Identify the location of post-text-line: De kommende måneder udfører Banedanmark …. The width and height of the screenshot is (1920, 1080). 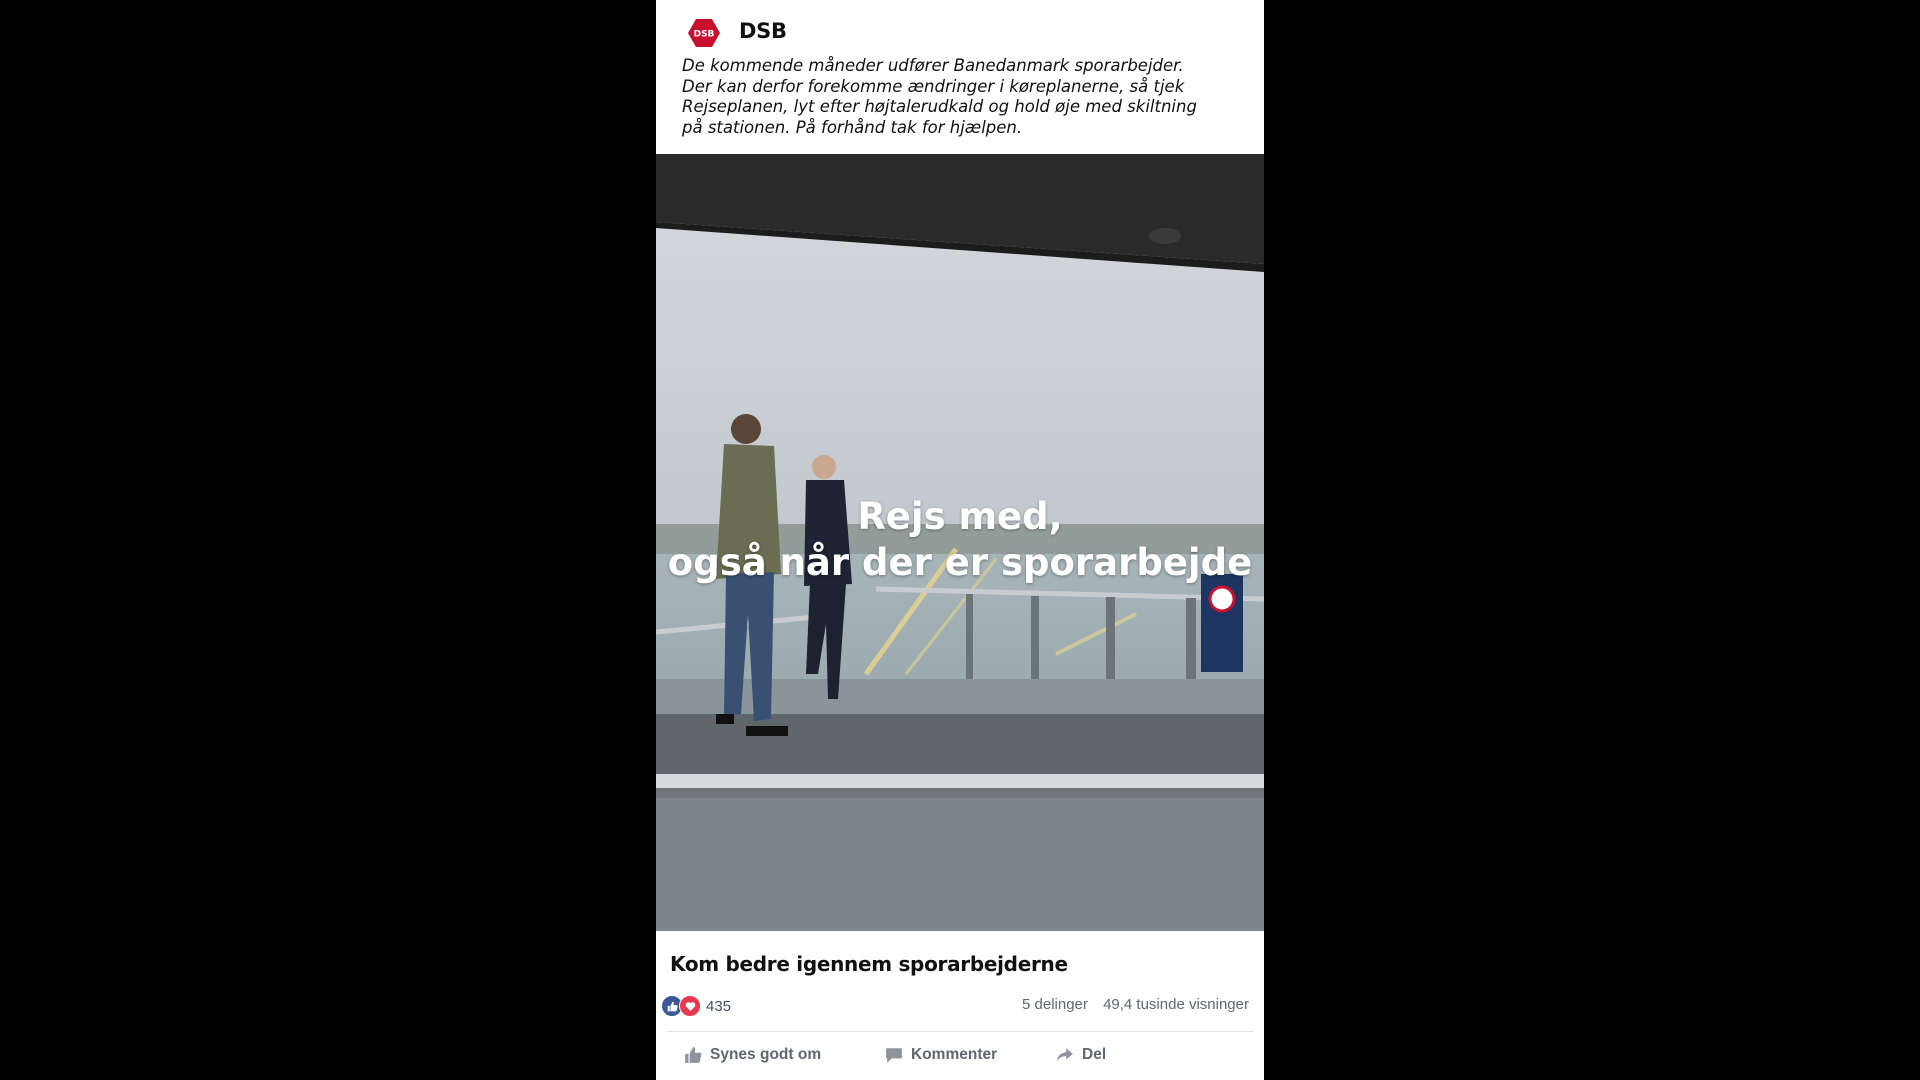
(933, 65).